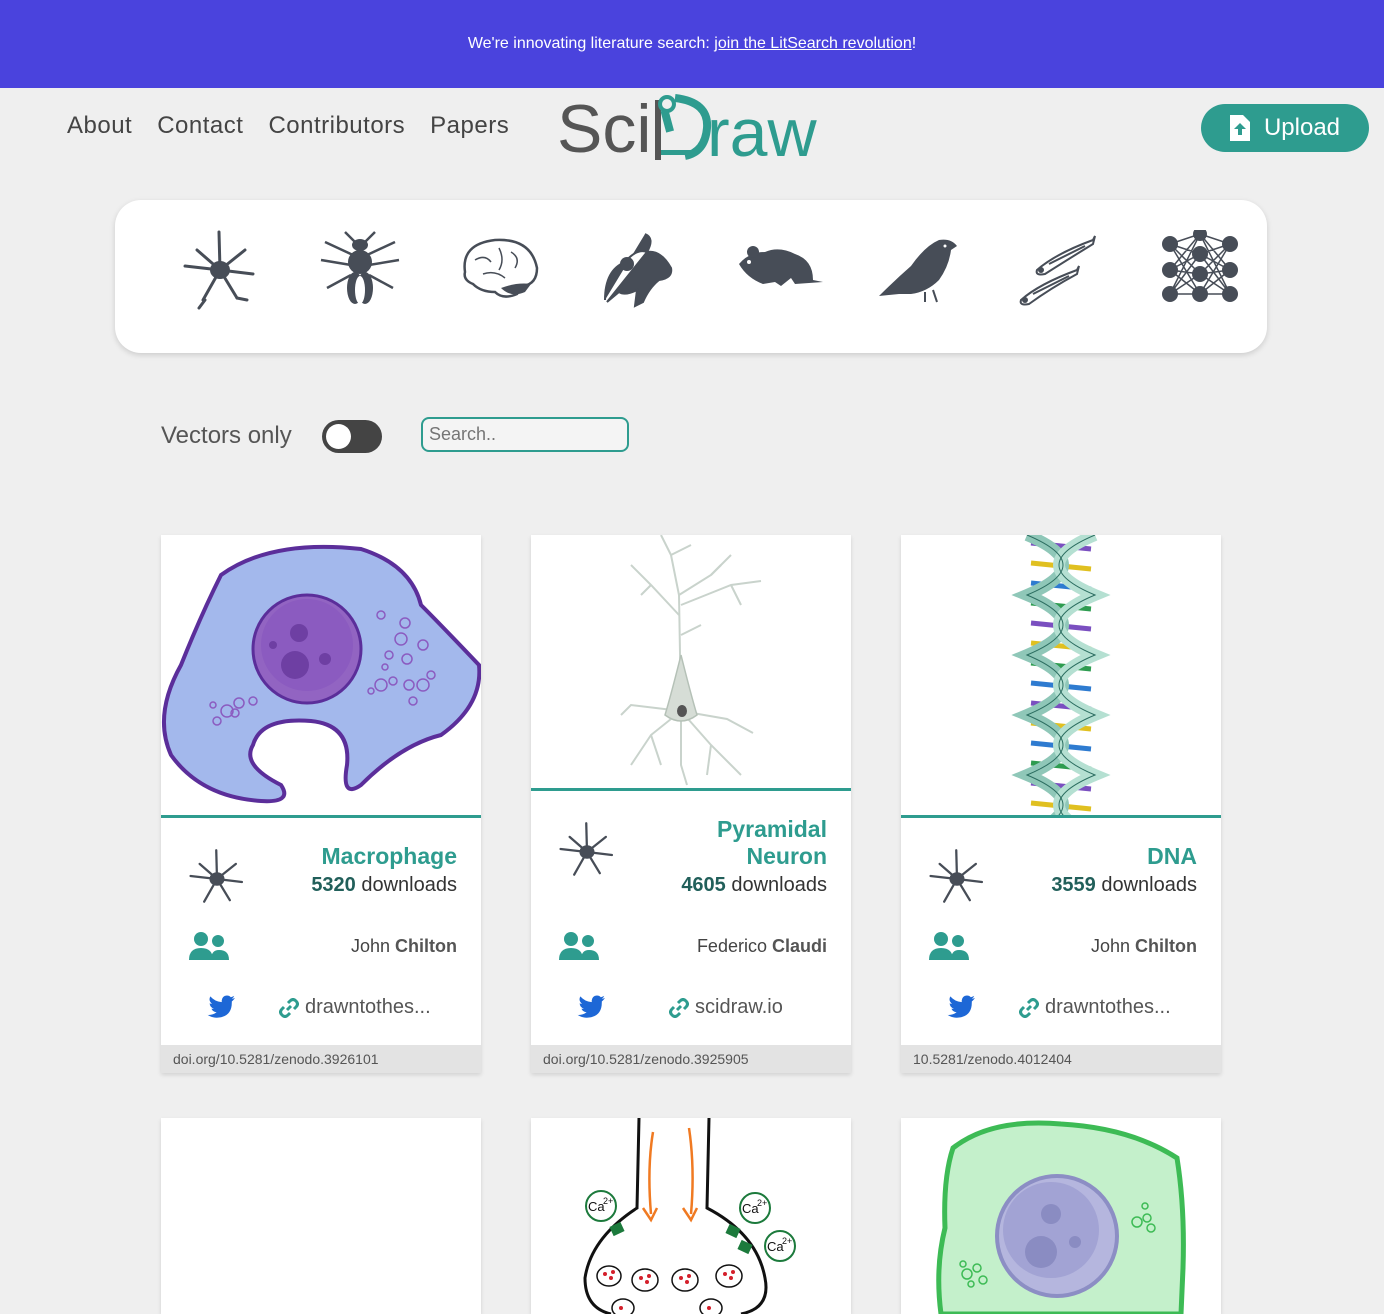 This screenshot has height=1314, width=1384. I want to click on banner-text: We're innovating literature search:, so click(591, 43).